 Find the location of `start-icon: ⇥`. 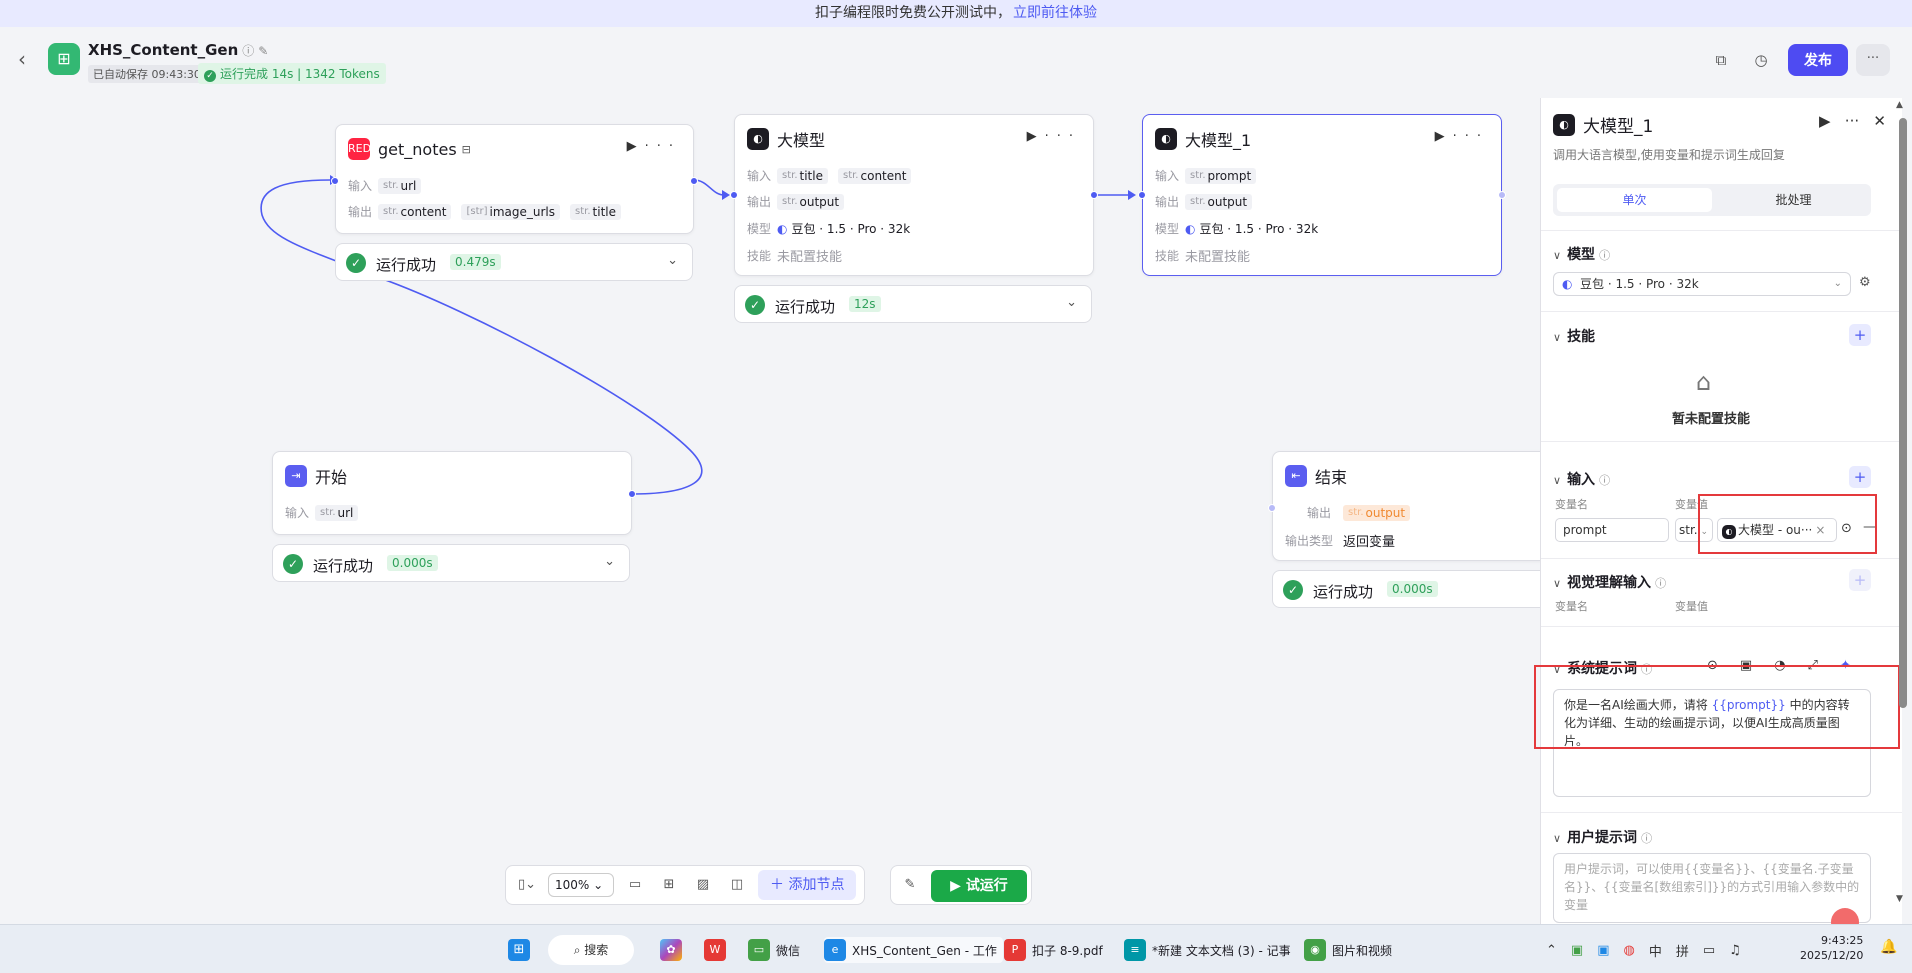

start-icon: ⇥ is located at coordinates (296, 476).